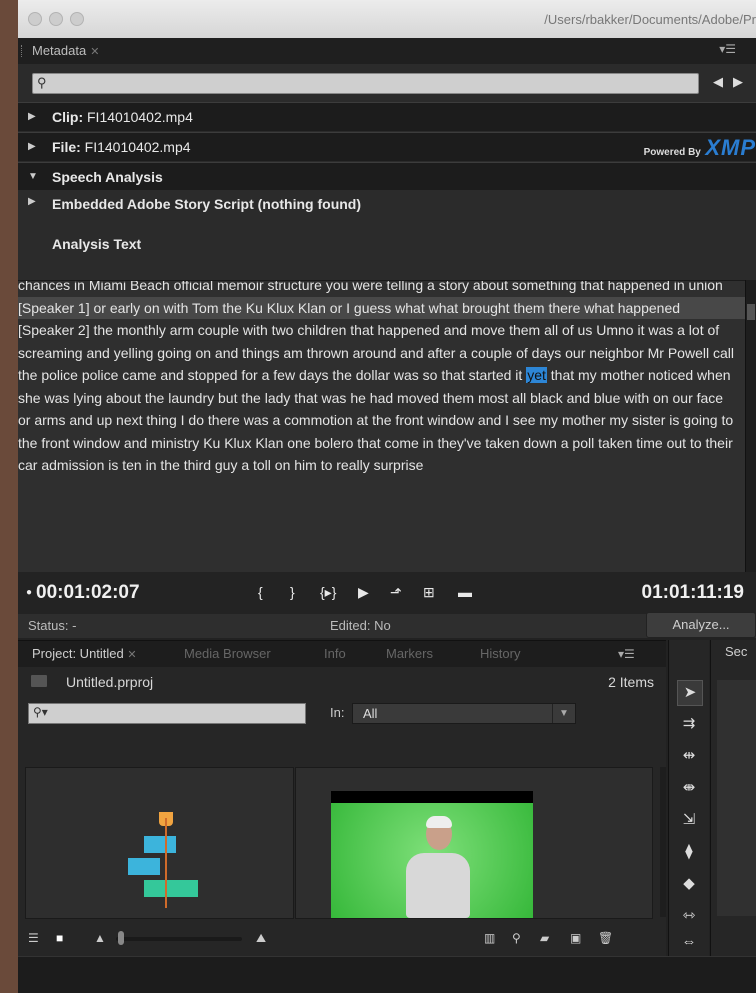  I want to click on tab-history: History, so click(500, 654).